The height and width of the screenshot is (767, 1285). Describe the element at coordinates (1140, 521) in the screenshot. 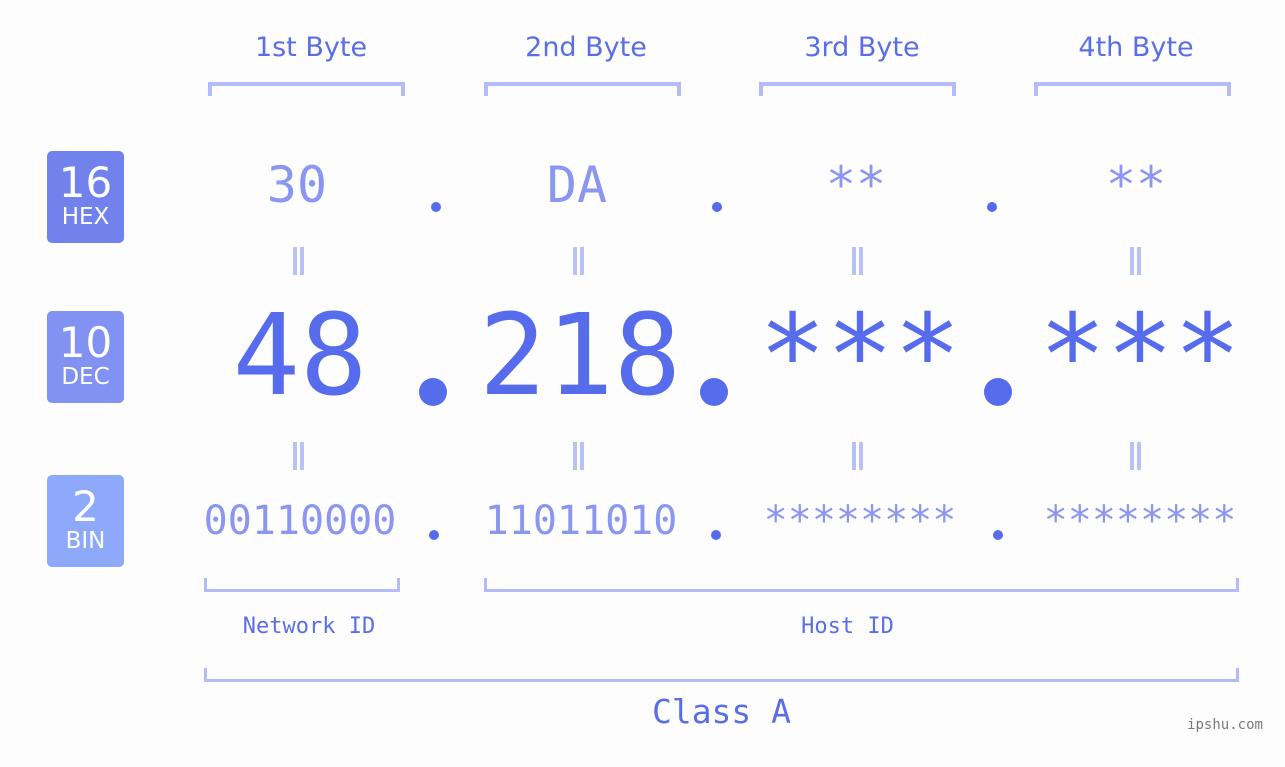

I see `bin-byte-4: ********` at that location.